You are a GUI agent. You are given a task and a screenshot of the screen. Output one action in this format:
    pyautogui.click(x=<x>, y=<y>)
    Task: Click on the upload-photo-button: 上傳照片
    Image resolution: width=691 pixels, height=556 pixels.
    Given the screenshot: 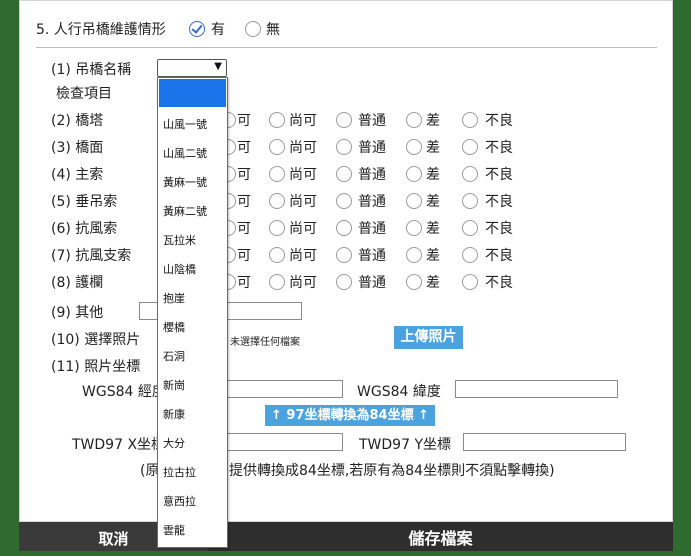 What is the action you would take?
    pyautogui.click(x=428, y=337)
    